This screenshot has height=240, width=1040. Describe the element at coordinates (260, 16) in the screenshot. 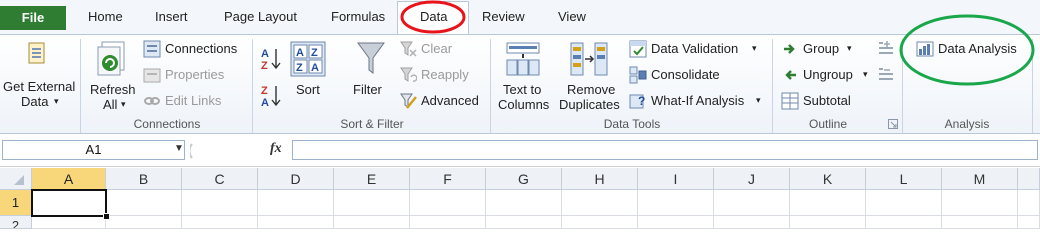

I see `tab-page-layout: Page Layout` at that location.